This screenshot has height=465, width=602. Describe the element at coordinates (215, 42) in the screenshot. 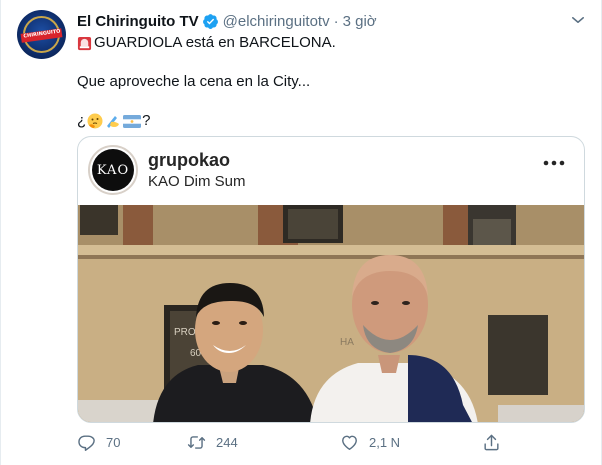

I see `tweet-line-1-text: GUARDIOLA está en BARCELONA.` at that location.